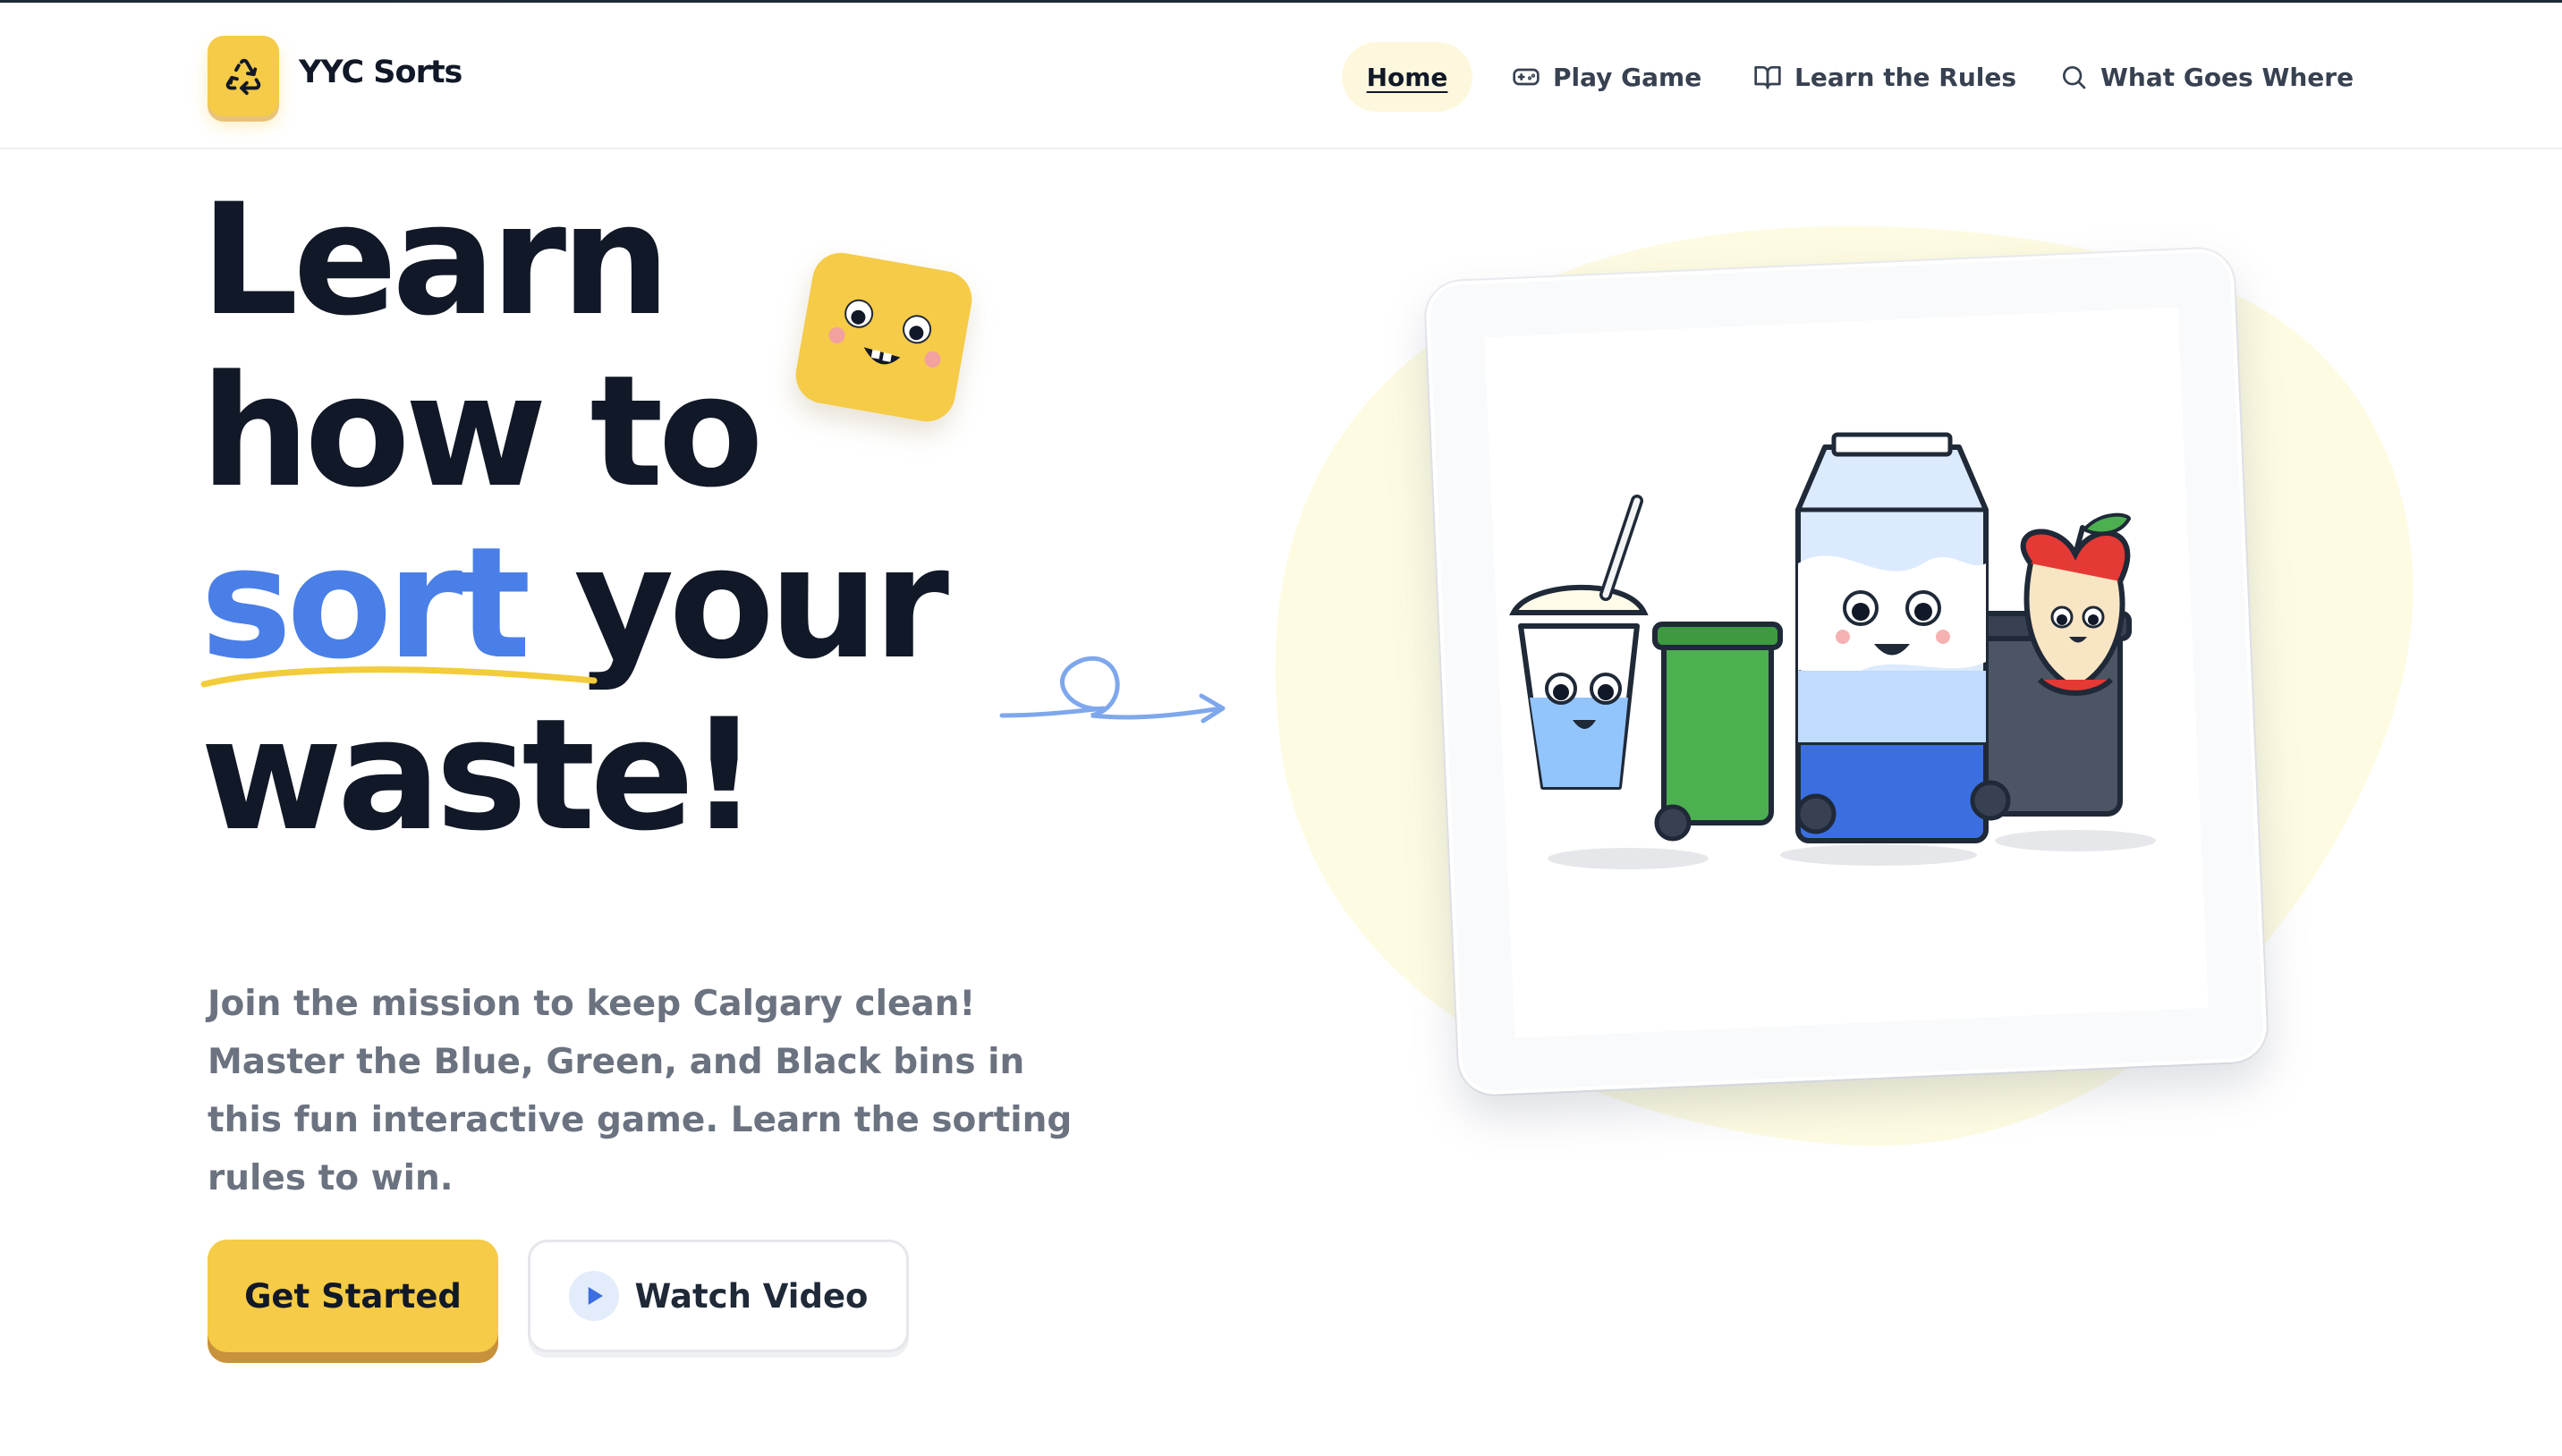  What do you see at coordinates (884, 333) in the screenshot?
I see `mascot-face` at bounding box center [884, 333].